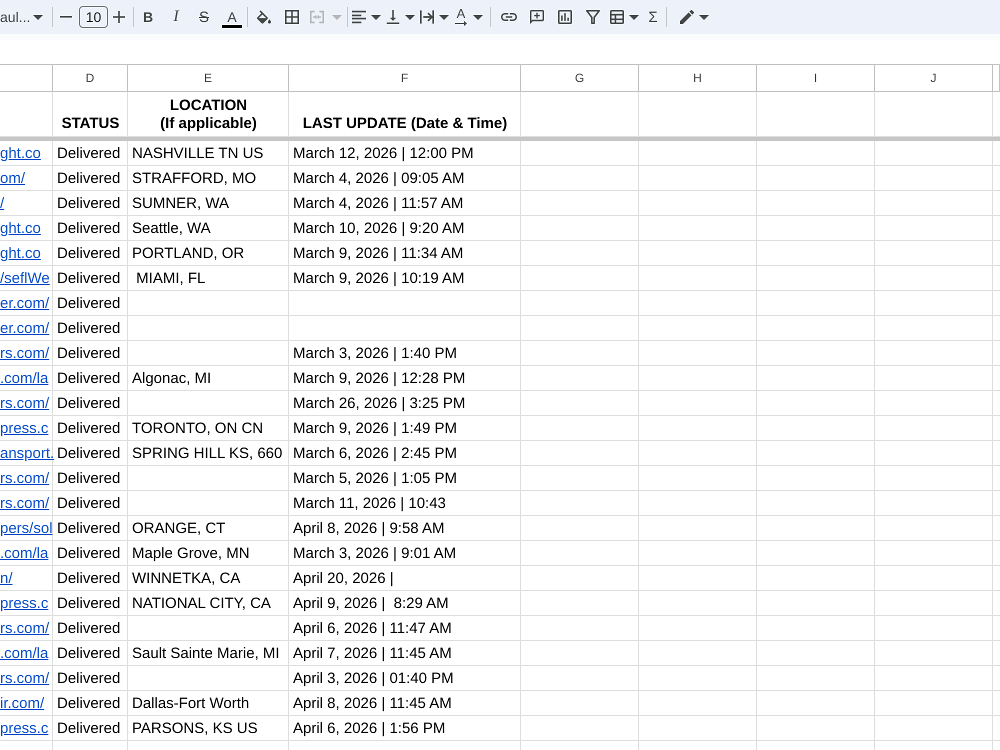 This screenshot has height=750, width=1000. What do you see at coordinates (27, 453) in the screenshot?
I see `url-link: ansport.` at bounding box center [27, 453].